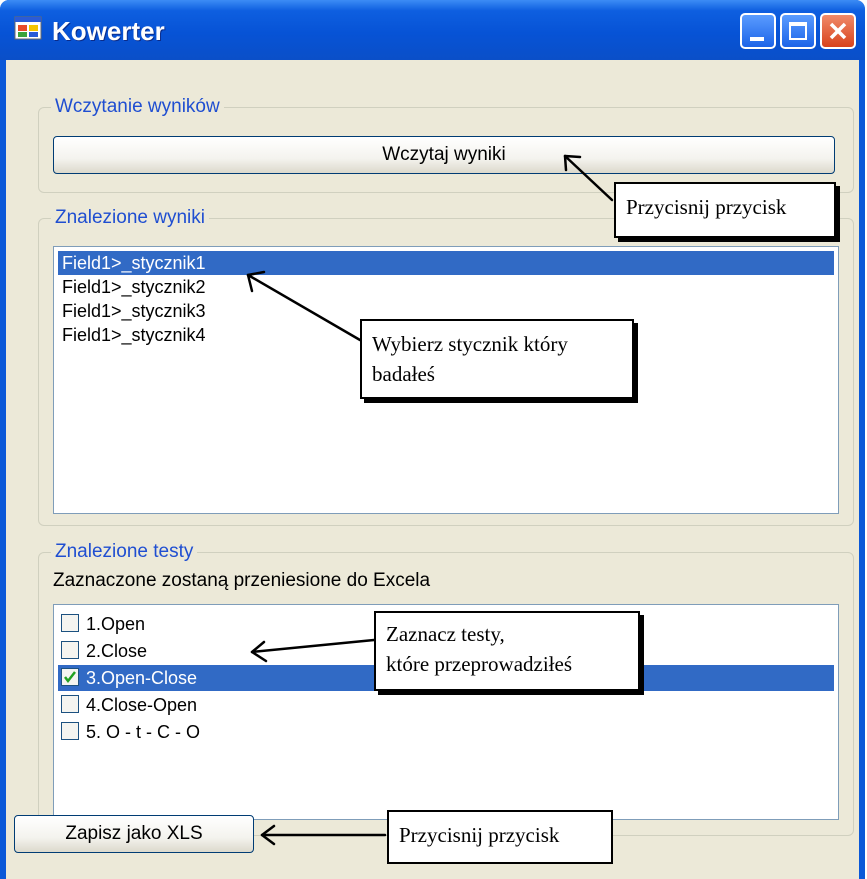 The height and width of the screenshot is (879, 867). What do you see at coordinates (304, 307) in the screenshot?
I see `arrow-to-first-result` at bounding box center [304, 307].